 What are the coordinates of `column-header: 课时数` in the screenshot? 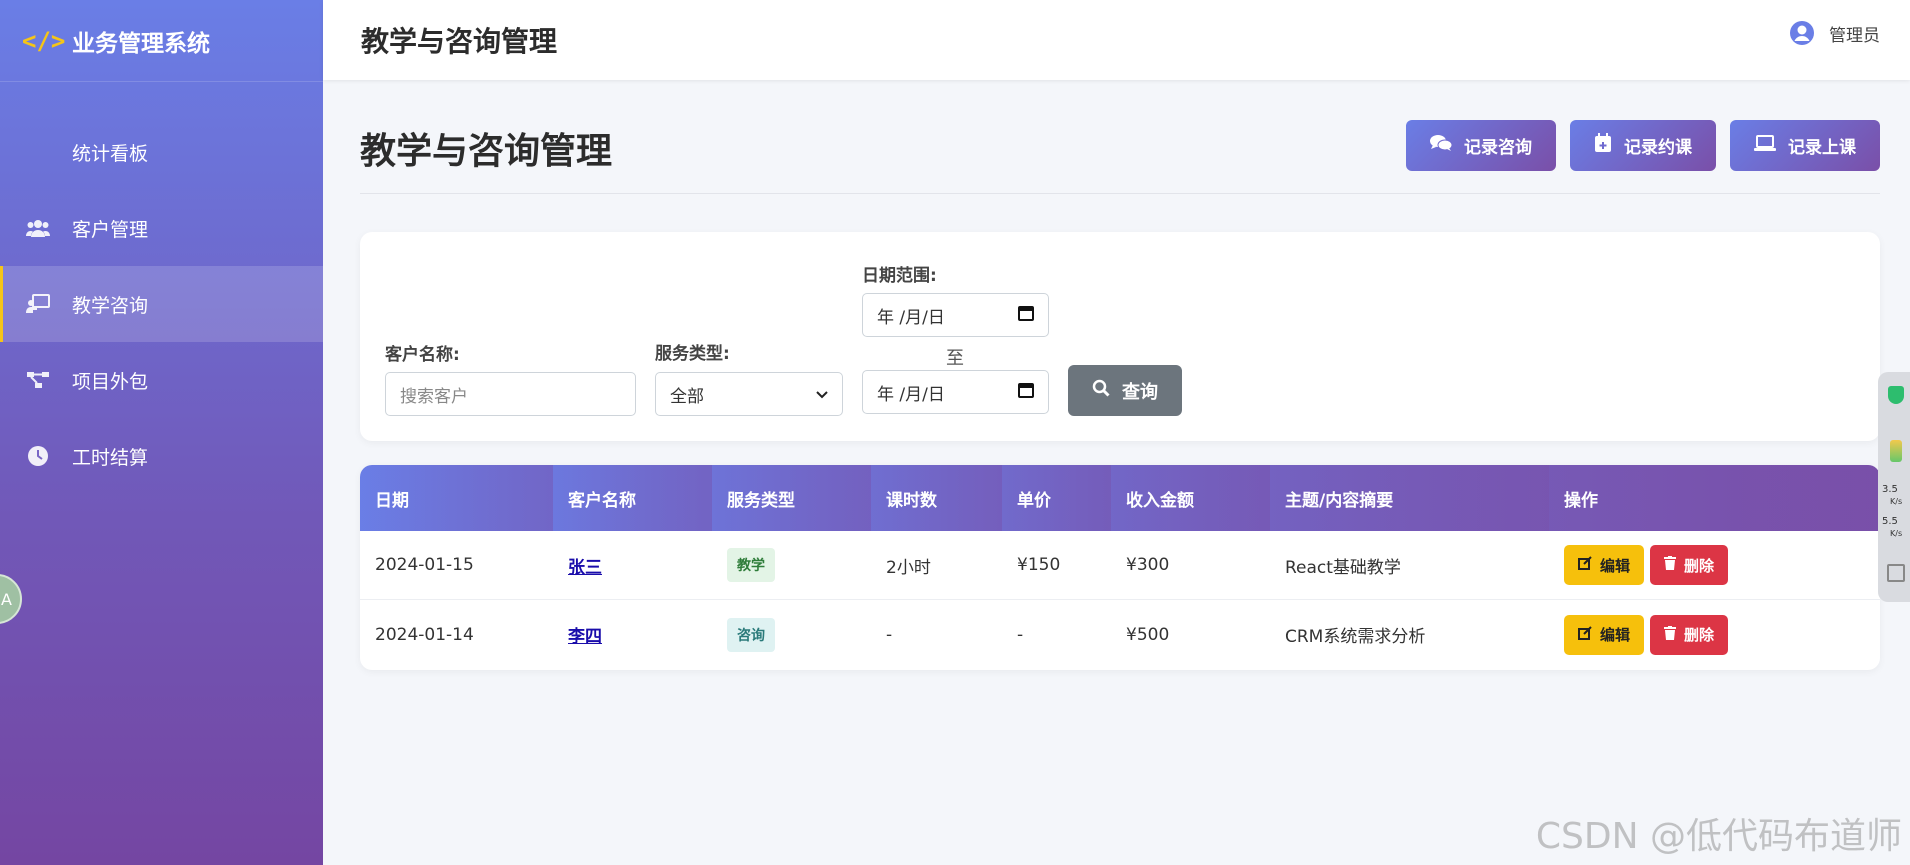 It's located at (936, 498).